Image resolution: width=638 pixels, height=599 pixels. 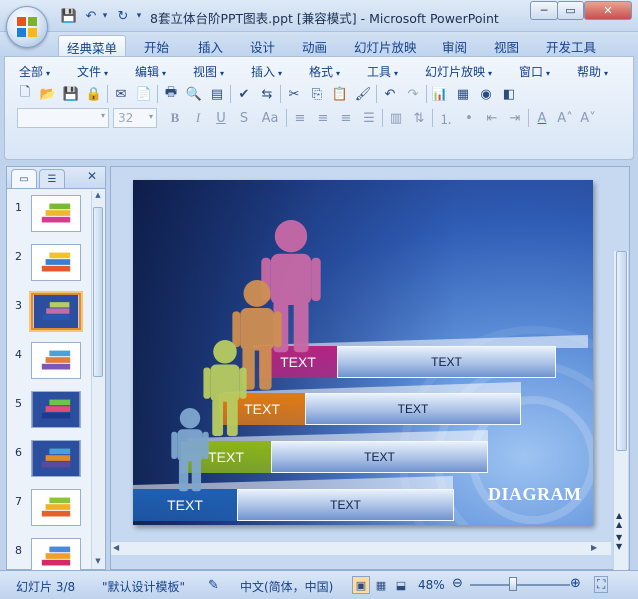 I want to click on zoom-level: 48%, so click(x=431, y=585).